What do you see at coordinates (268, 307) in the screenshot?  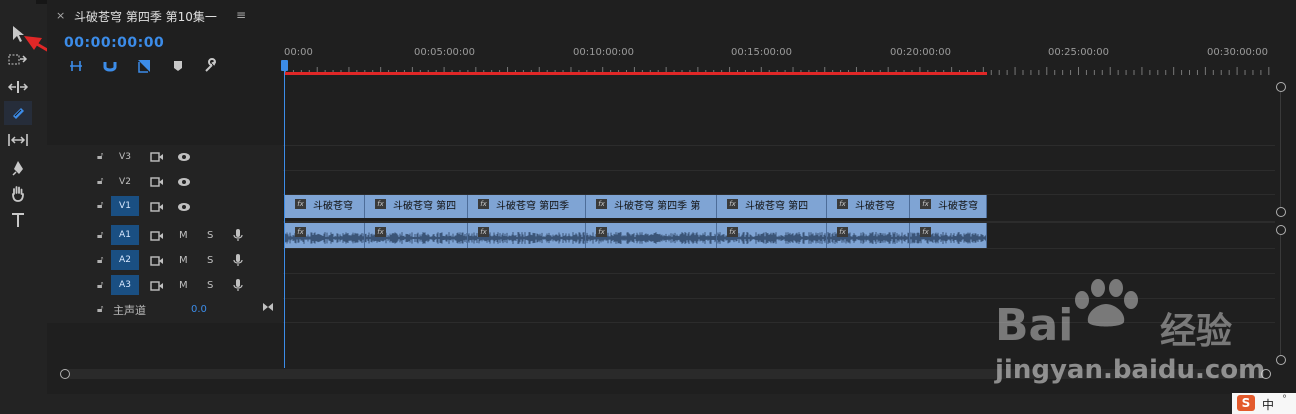 I see `bowtie-icon` at bounding box center [268, 307].